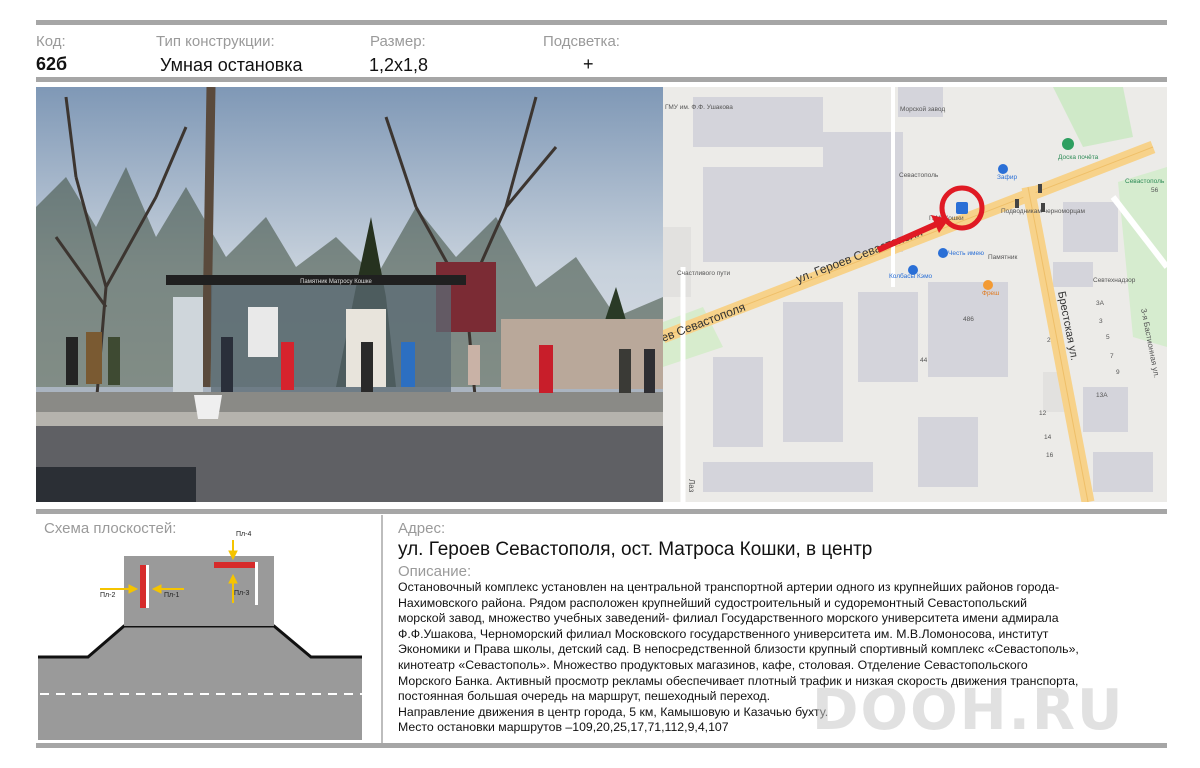  I want to click on map-n16: 16, so click(1050, 455).